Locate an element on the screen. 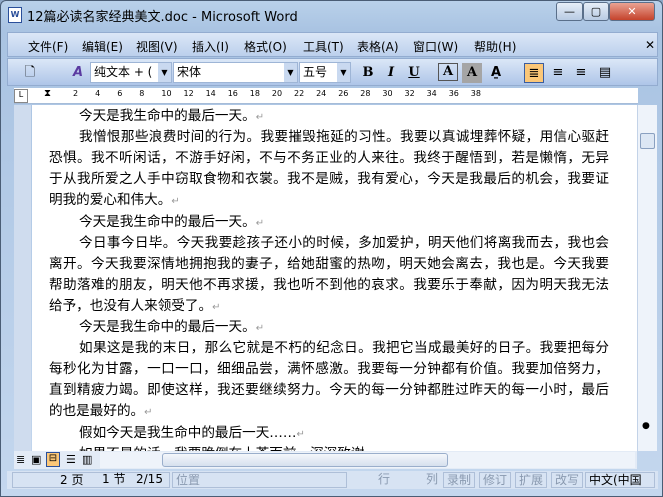 The image size is (663, 497). document-line: 恐惧。我不听闲话，不游手好闲，不与不务正业的人来往。我终于醒悟到，若是懒惰，无异 is located at coordinates (329, 158).